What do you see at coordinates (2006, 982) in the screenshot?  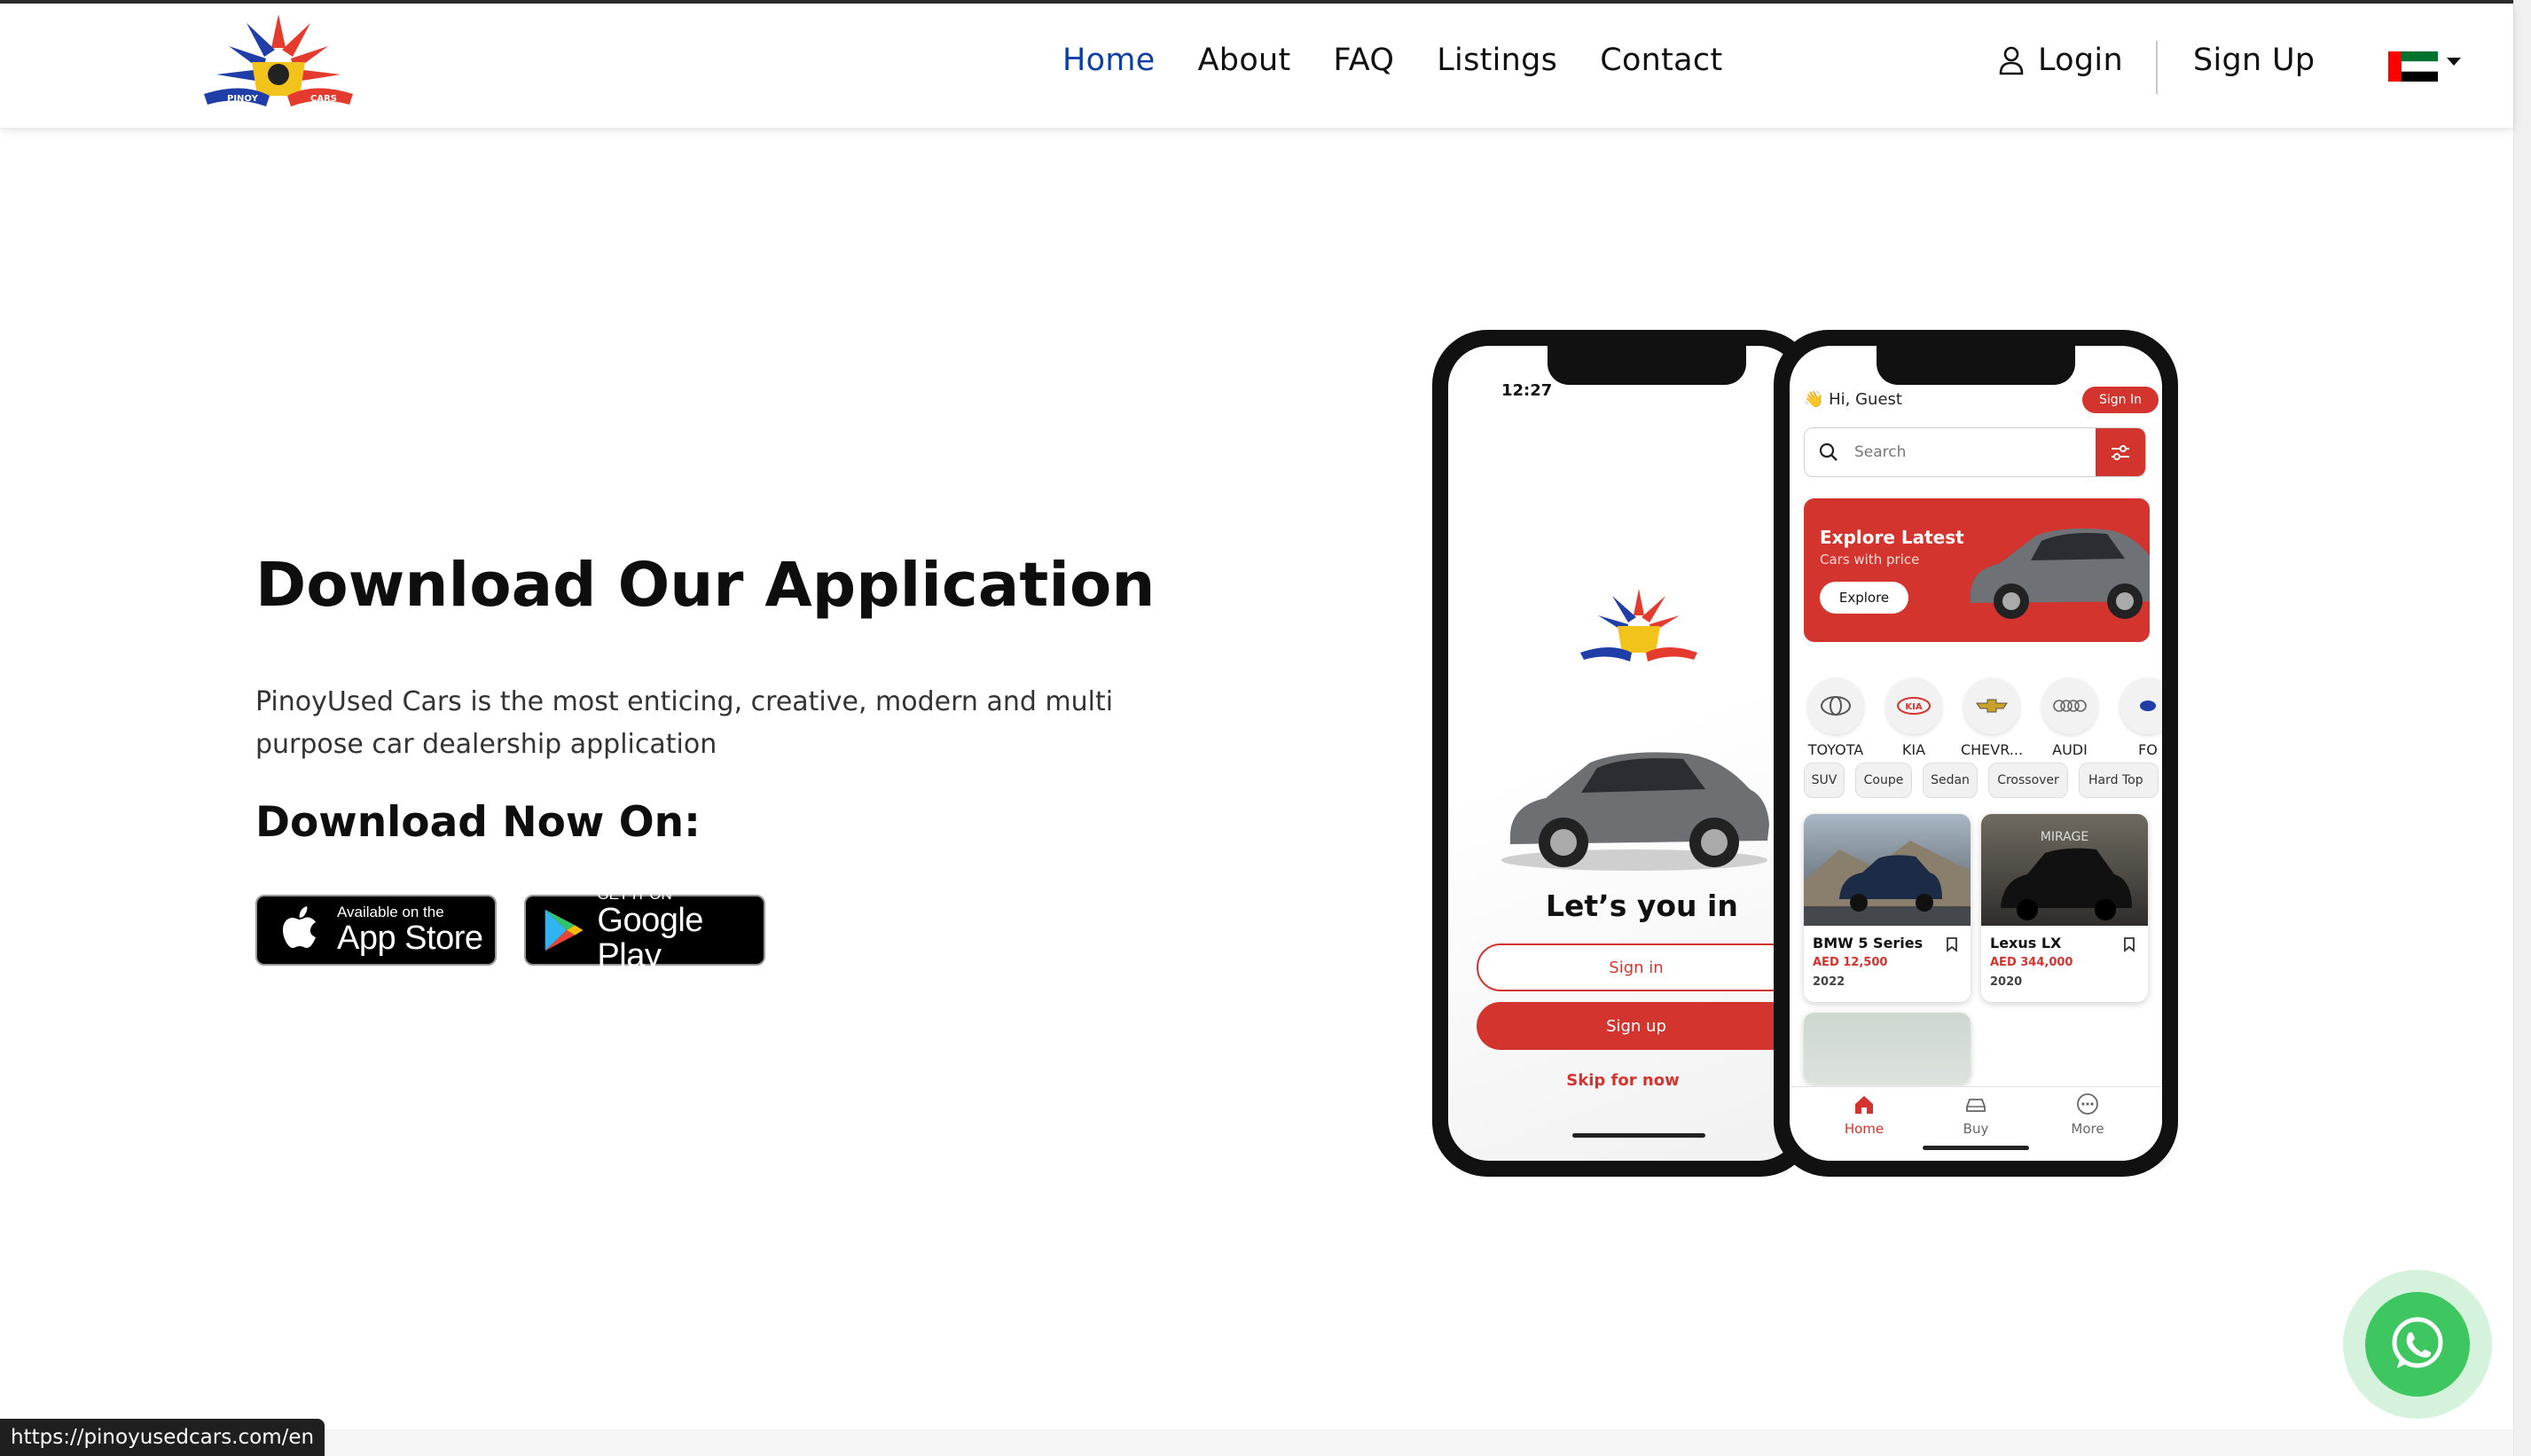 I see `car-year-lexus: 2020` at bounding box center [2006, 982].